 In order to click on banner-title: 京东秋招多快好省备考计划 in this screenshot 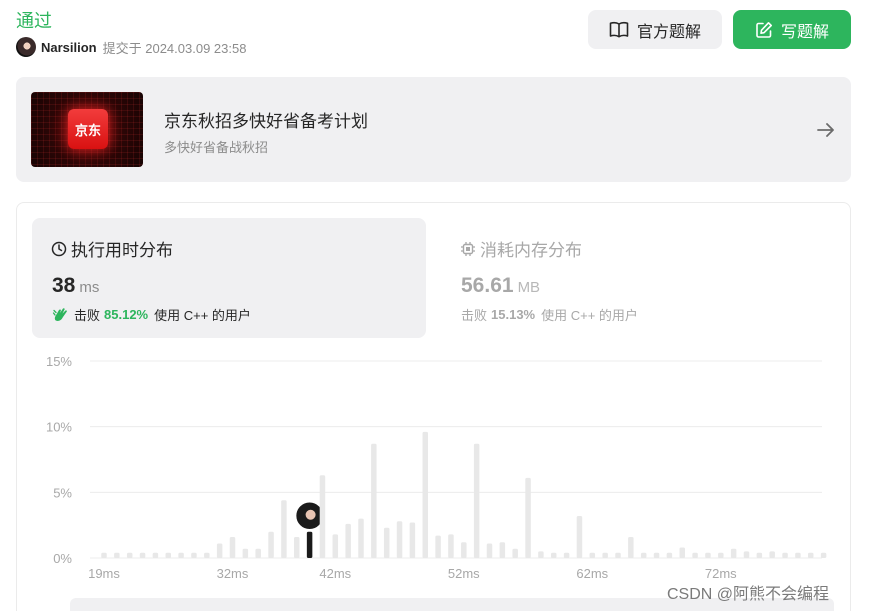, I will do `click(266, 121)`.